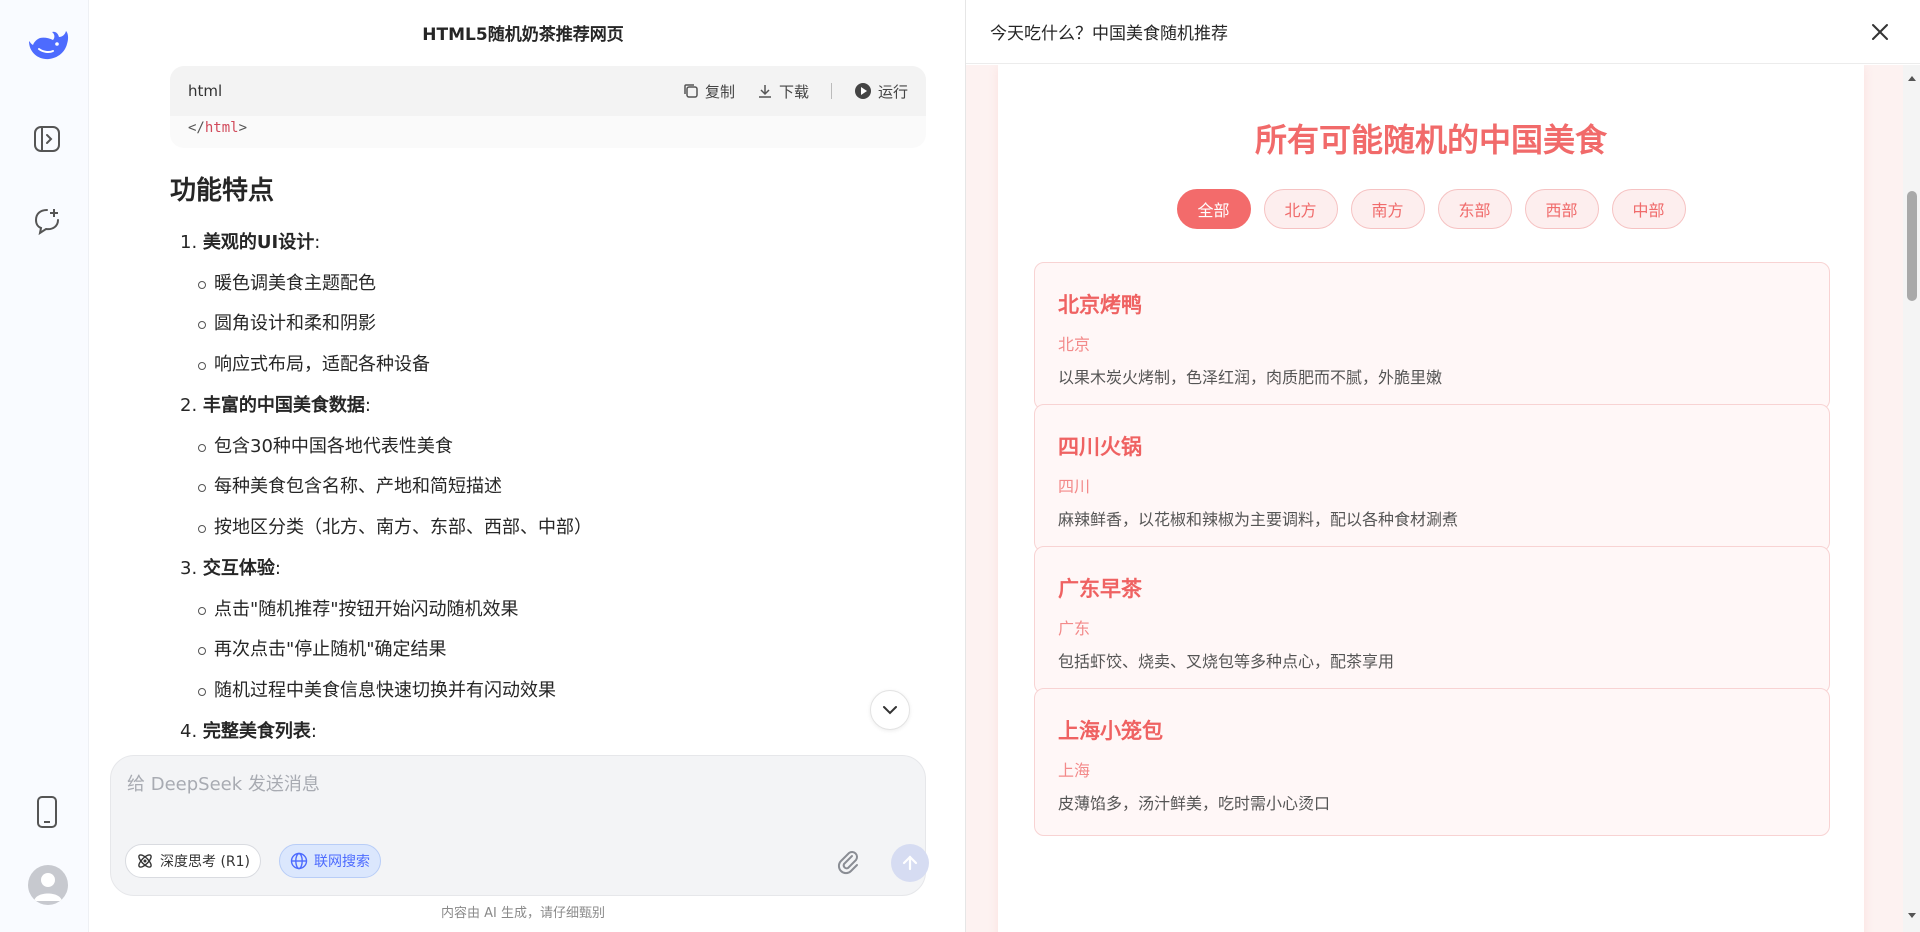 This screenshot has width=1920, height=932. Describe the element at coordinates (342, 862) in the screenshot. I see `web-search-label: 联网搜索` at that location.